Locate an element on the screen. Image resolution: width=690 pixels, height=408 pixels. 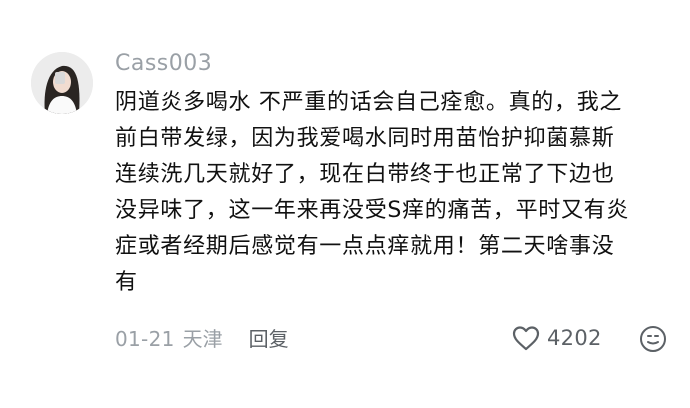
comment-region: 天津 is located at coordinates (202, 339).